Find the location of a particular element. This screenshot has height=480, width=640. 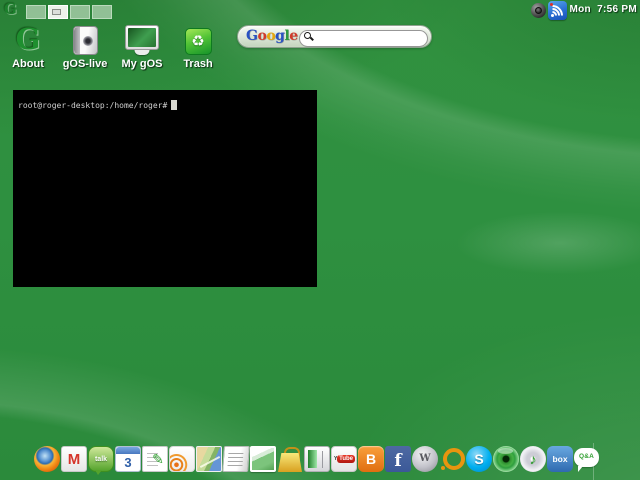

workspace-window-thumb is located at coordinates (56, 12).